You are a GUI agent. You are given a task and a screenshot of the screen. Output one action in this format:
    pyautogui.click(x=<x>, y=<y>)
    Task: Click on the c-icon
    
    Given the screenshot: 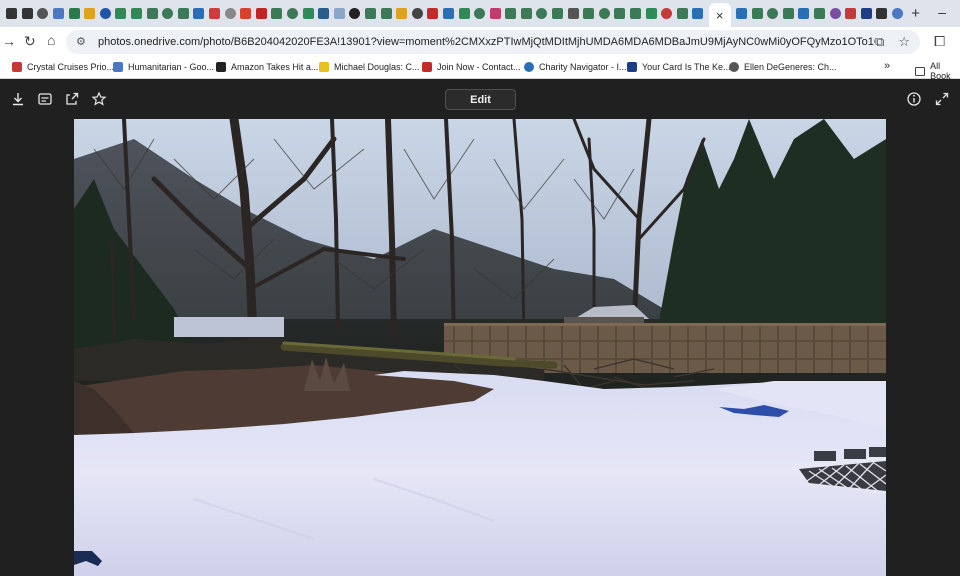 What is the action you would take?
    pyautogui.click(x=427, y=67)
    